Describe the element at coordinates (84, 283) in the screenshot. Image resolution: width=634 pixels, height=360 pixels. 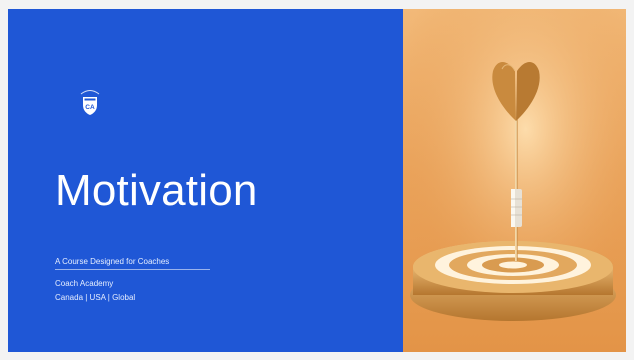
I see `organization-name: Coach Academy` at that location.